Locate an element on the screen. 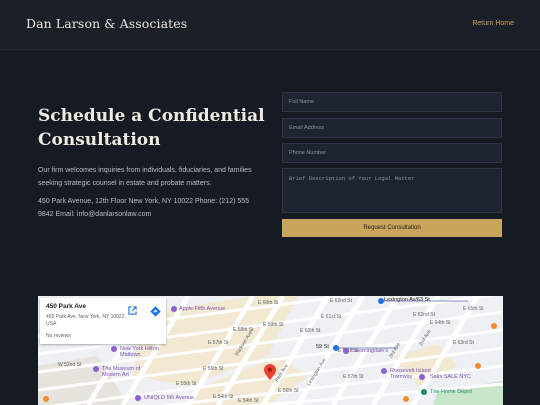  email-field is located at coordinates (392, 128).